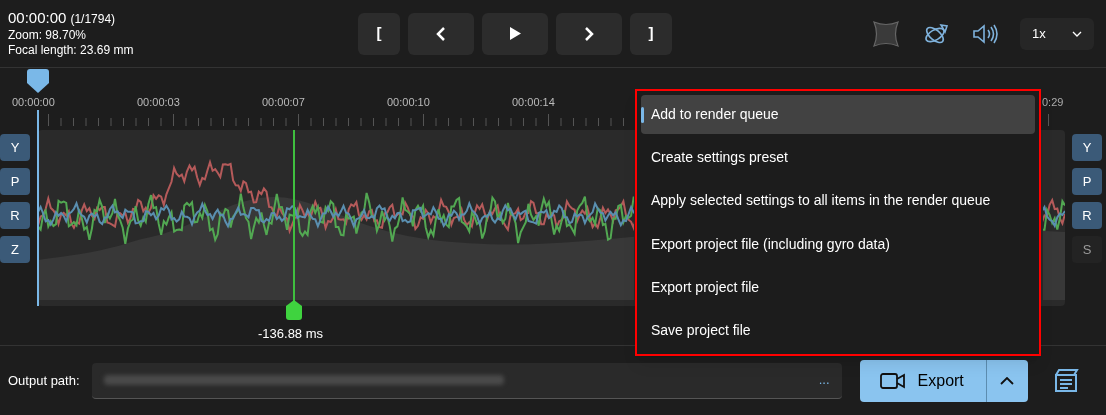 This screenshot has width=1106, height=415. I want to click on time-label: 00:00:00, so click(33, 102).